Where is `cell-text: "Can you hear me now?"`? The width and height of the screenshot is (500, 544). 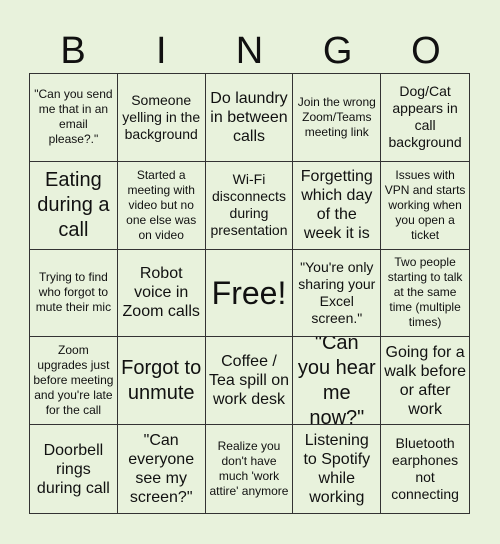 cell-text: "Can you hear me now?" is located at coordinates (336, 381).